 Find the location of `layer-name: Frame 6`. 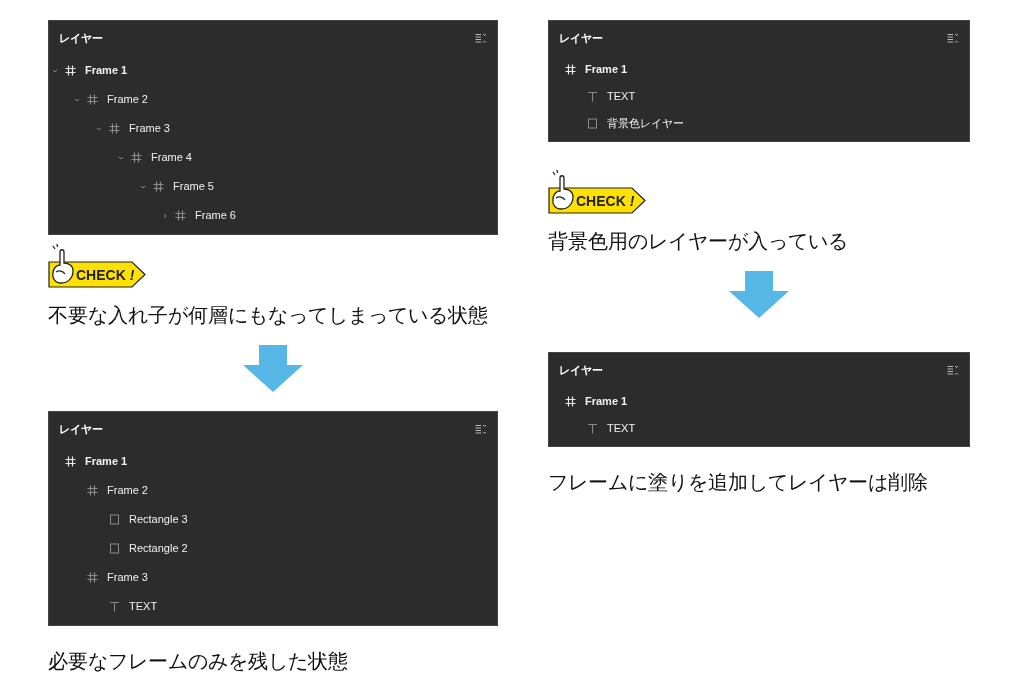

layer-name: Frame 6 is located at coordinates (215, 215).